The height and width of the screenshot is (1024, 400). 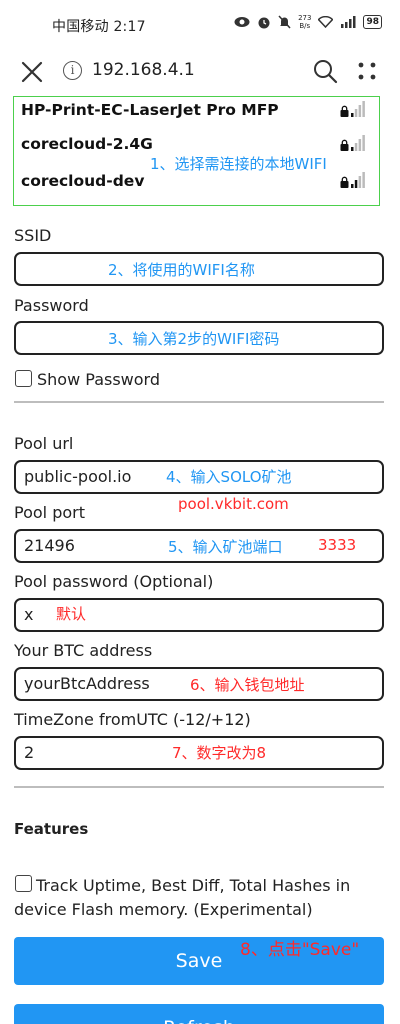 What do you see at coordinates (32, 72) in the screenshot?
I see `close-icon` at bounding box center [32, 72].